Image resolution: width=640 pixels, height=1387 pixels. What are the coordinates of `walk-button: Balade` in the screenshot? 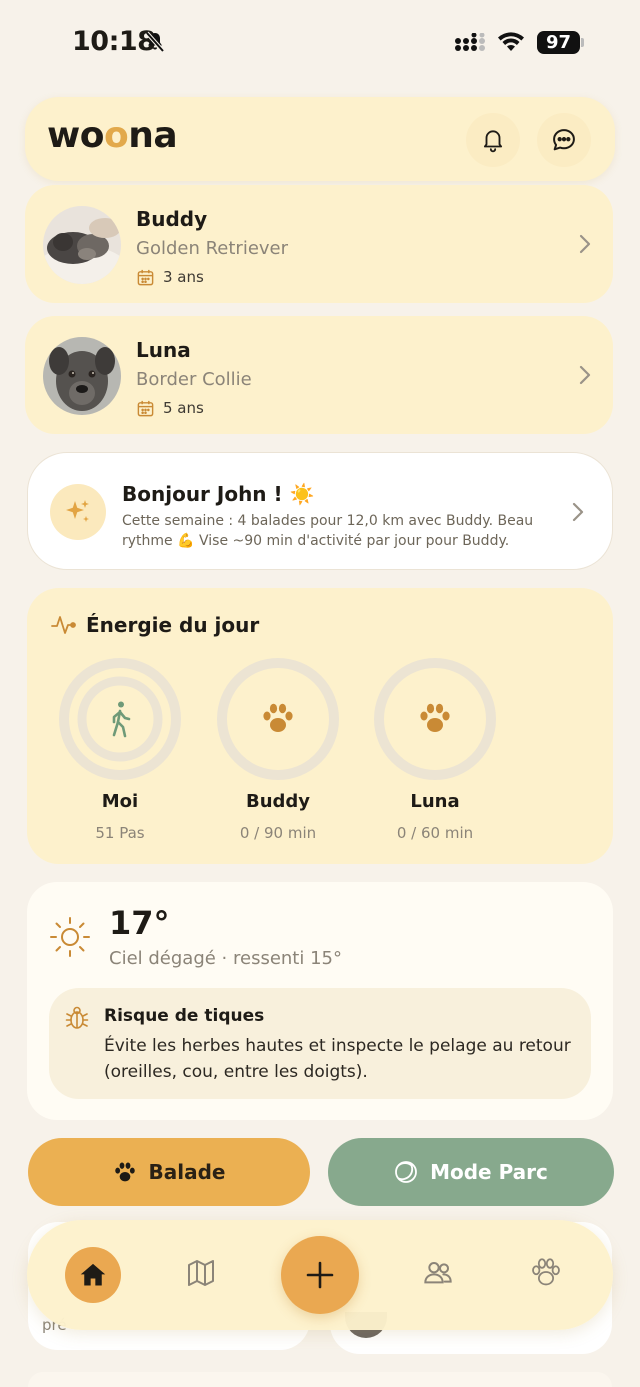 It's located at (169, 1172).